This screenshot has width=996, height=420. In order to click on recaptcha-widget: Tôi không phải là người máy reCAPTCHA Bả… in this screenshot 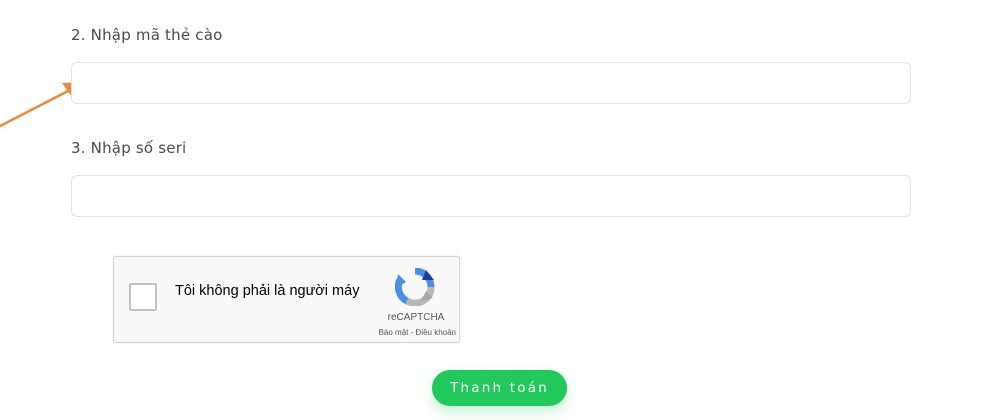, I will do `click(286, 299)`.